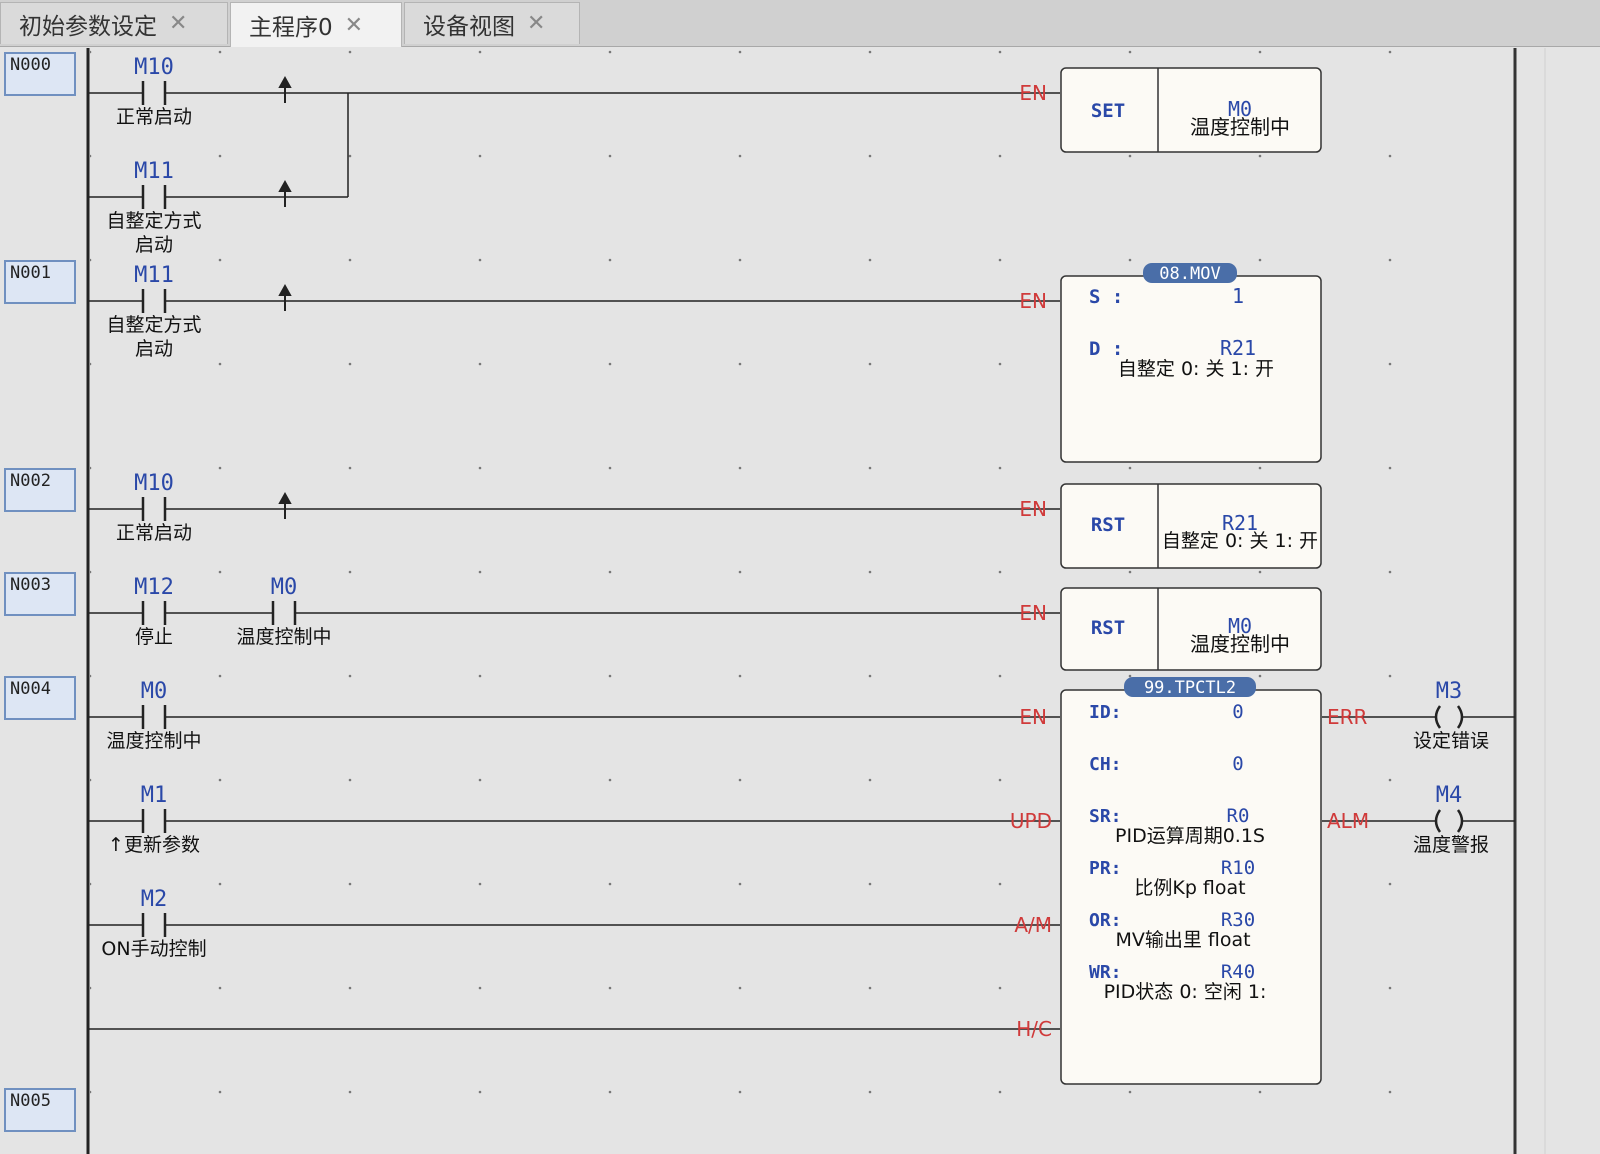  I want to click on tpctl-param-label: PR:, so click(1105, 868).